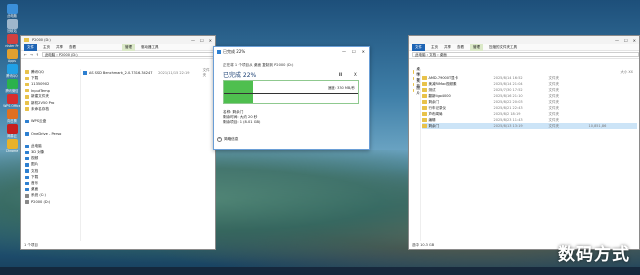 This screenshot has width=640, height=275. Describe the element at coordinates (432, 89) in the screenshot. I see `cell-name: 测试` at that location.